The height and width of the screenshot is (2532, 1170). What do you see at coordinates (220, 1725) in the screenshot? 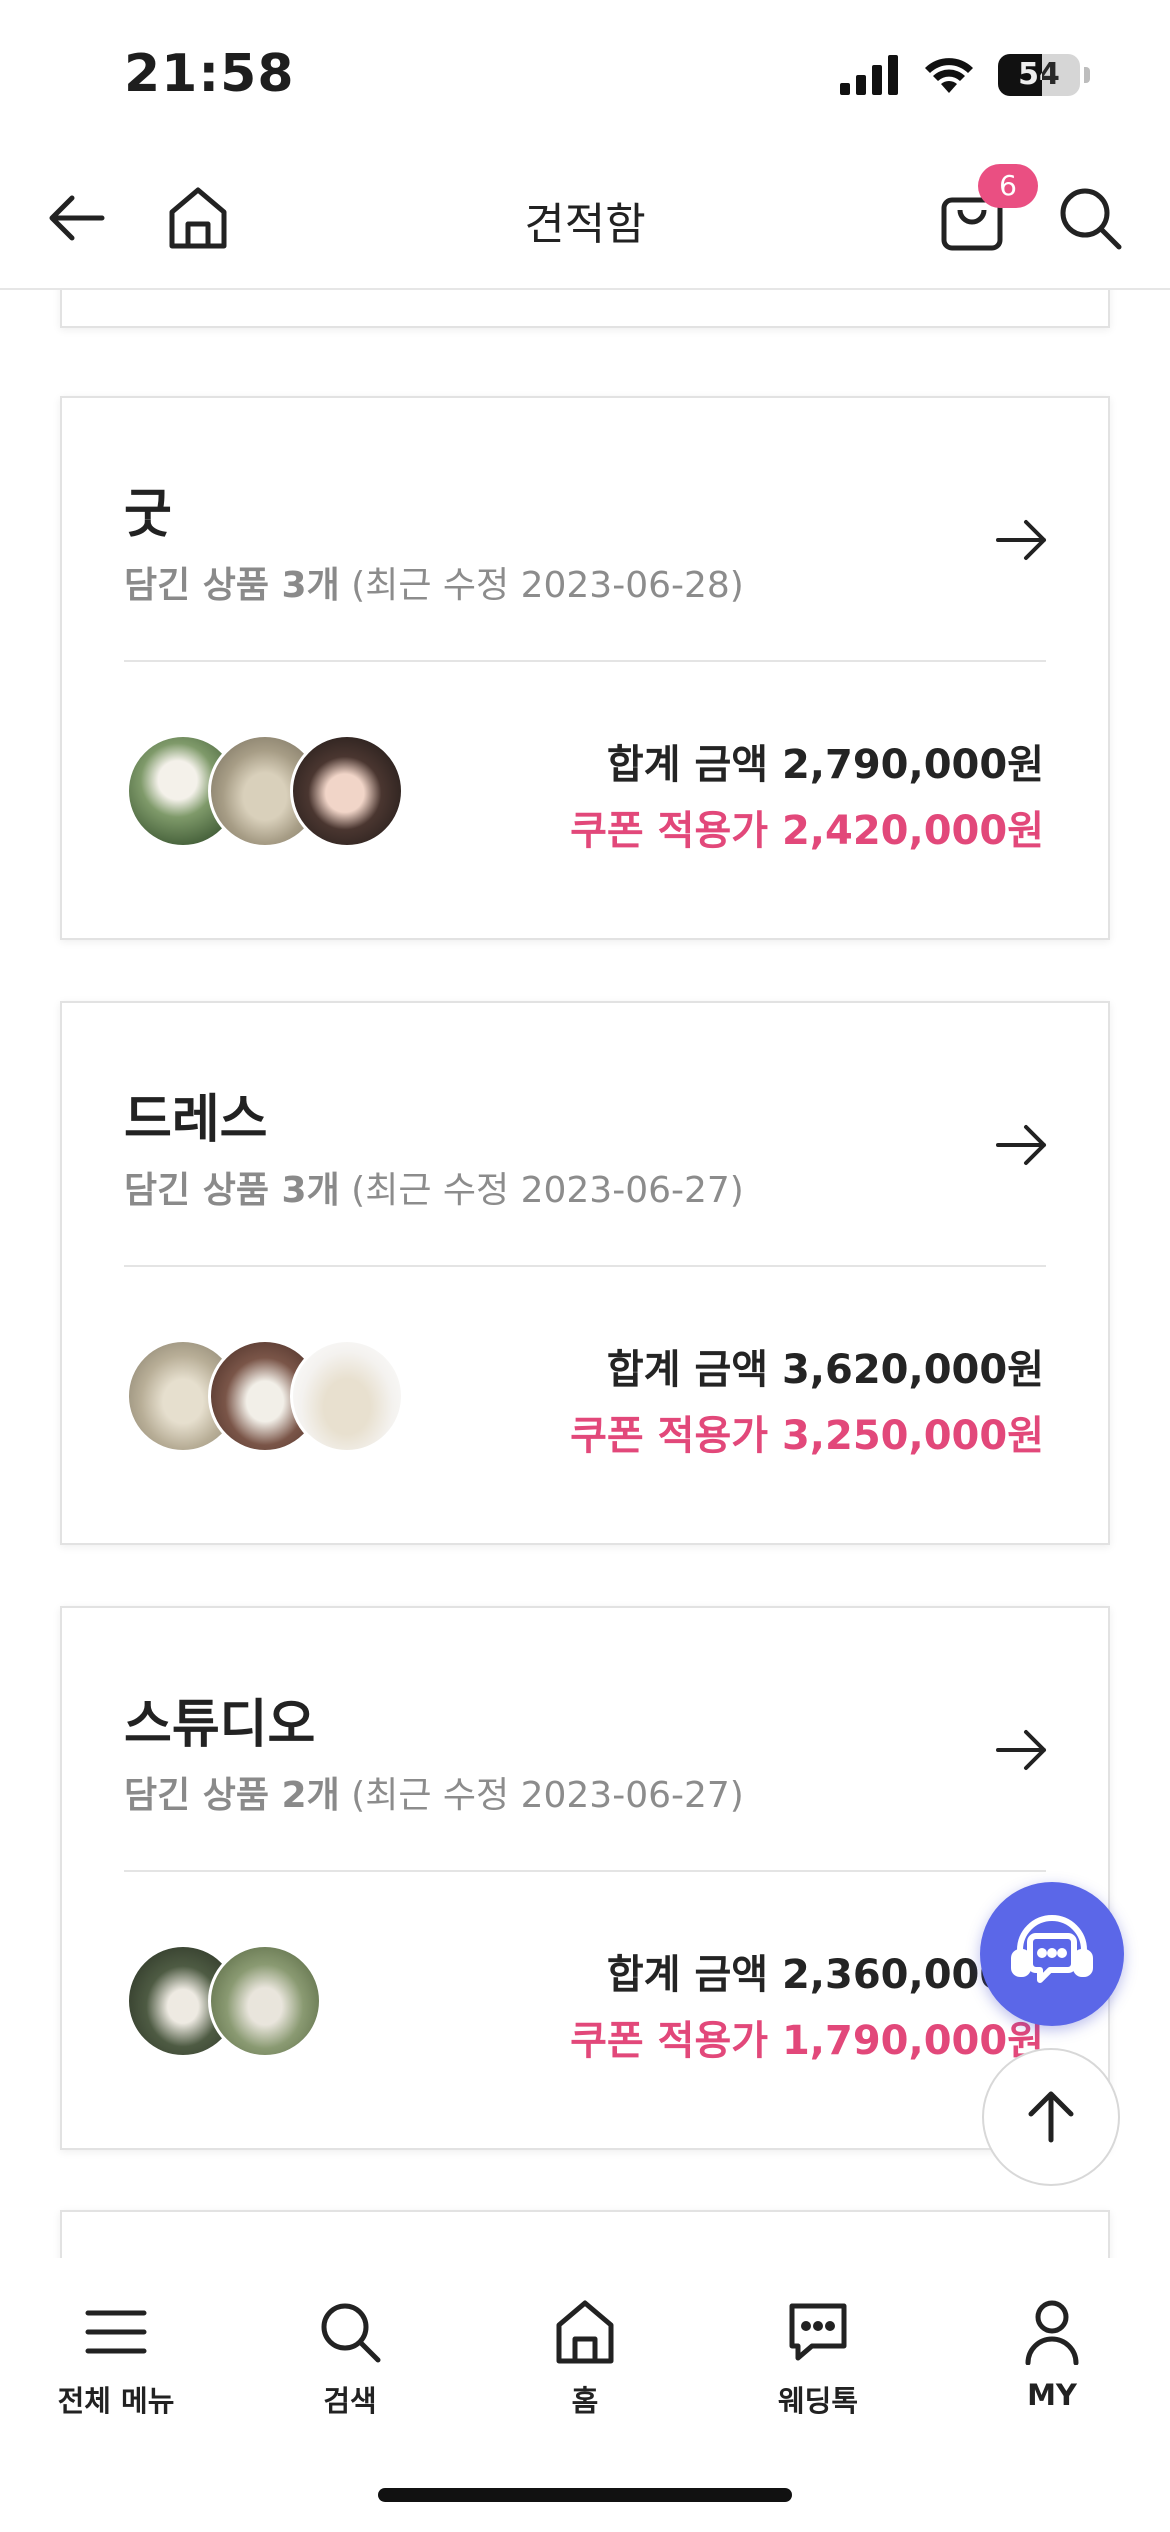
I see `card-title: 스튜디오` at bounding box center [220, 1725].